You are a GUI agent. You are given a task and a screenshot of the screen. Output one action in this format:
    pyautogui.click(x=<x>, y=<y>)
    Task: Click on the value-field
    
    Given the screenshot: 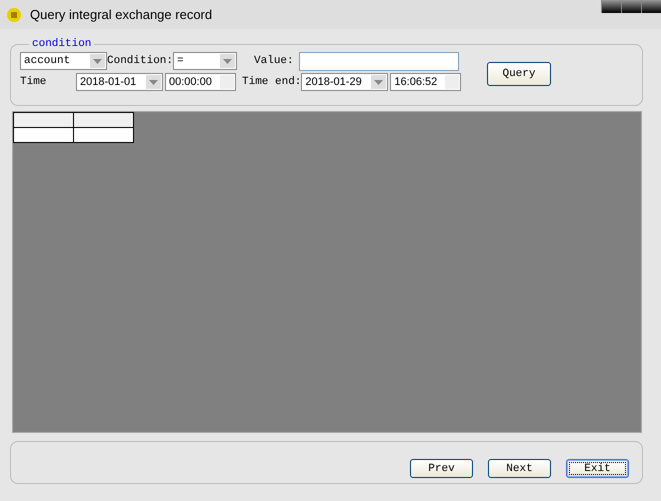 What is the action you would take?
    pyautogui.click(x=379, y=61)
    